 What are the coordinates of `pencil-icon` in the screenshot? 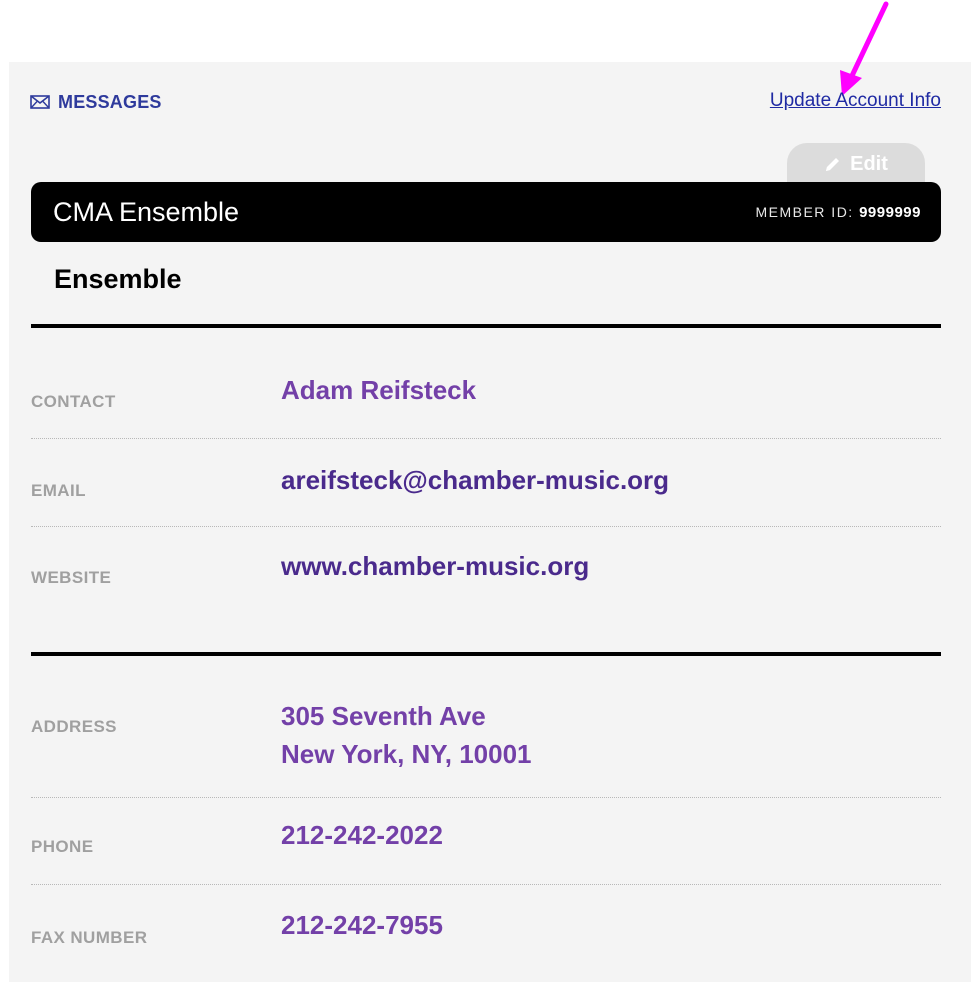 It's located at (833, 164).